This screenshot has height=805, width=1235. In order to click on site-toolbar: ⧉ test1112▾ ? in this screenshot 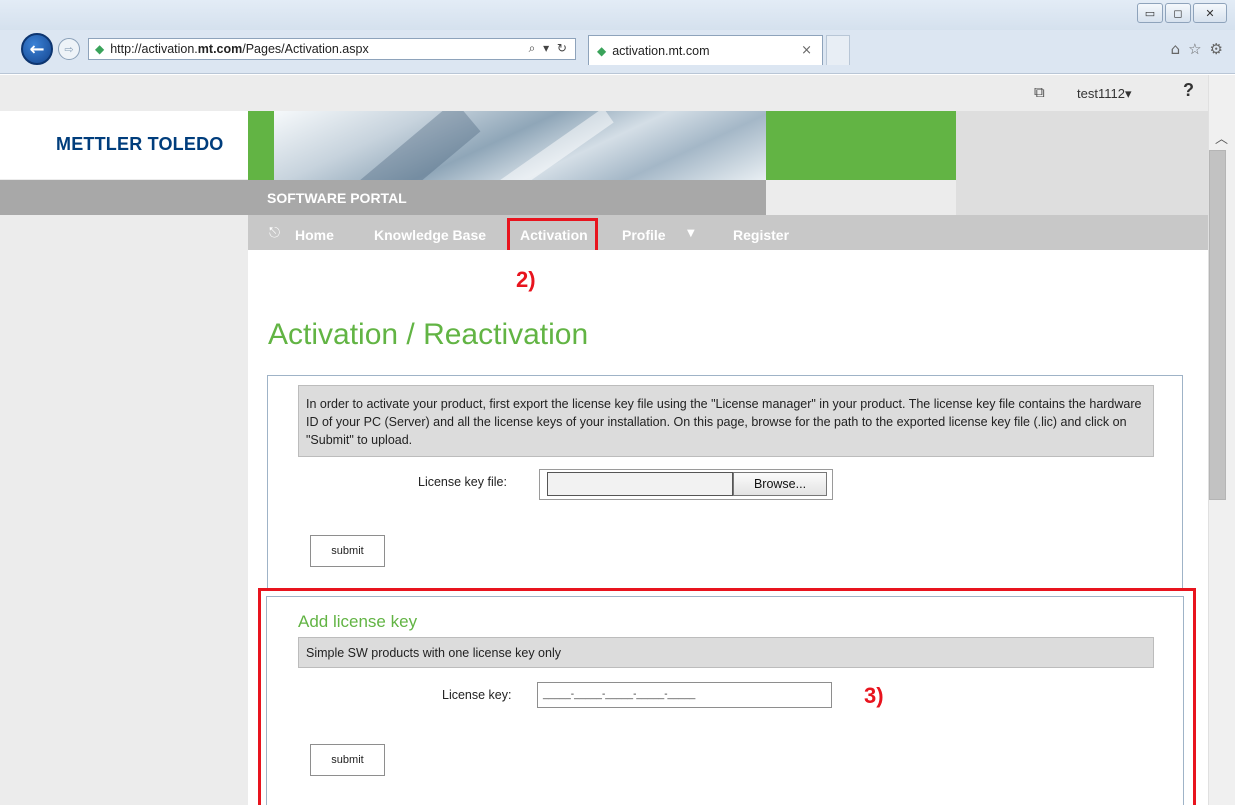, I will do `click(604, 93)`.